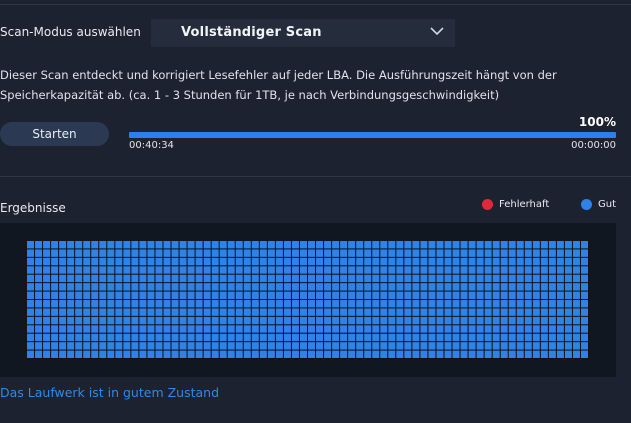 This screenshot has height=423, width=631. I want to click on scan-mode-selected-value: Vollständiger Scan, so click(251, 32).